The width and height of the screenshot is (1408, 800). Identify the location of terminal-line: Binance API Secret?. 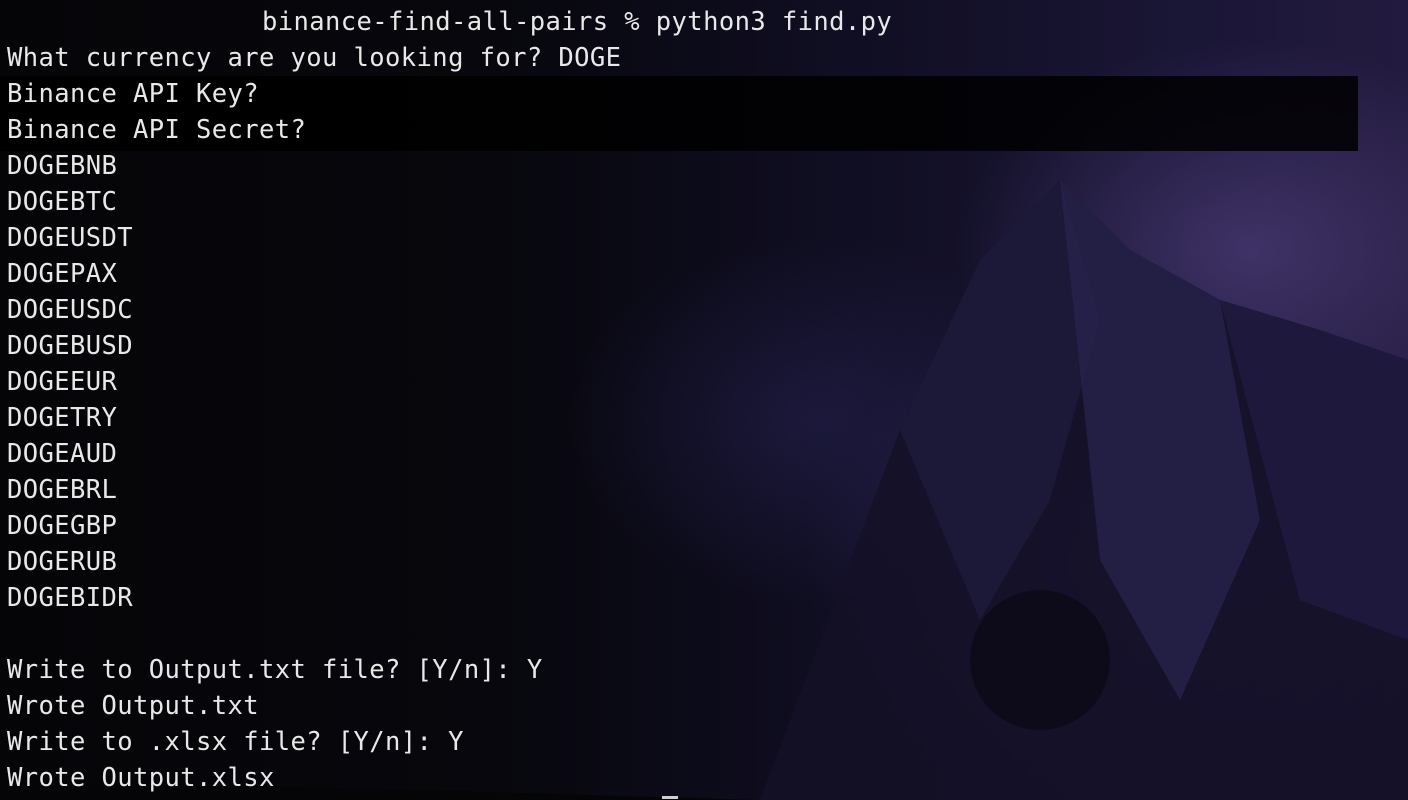
(157, 130).